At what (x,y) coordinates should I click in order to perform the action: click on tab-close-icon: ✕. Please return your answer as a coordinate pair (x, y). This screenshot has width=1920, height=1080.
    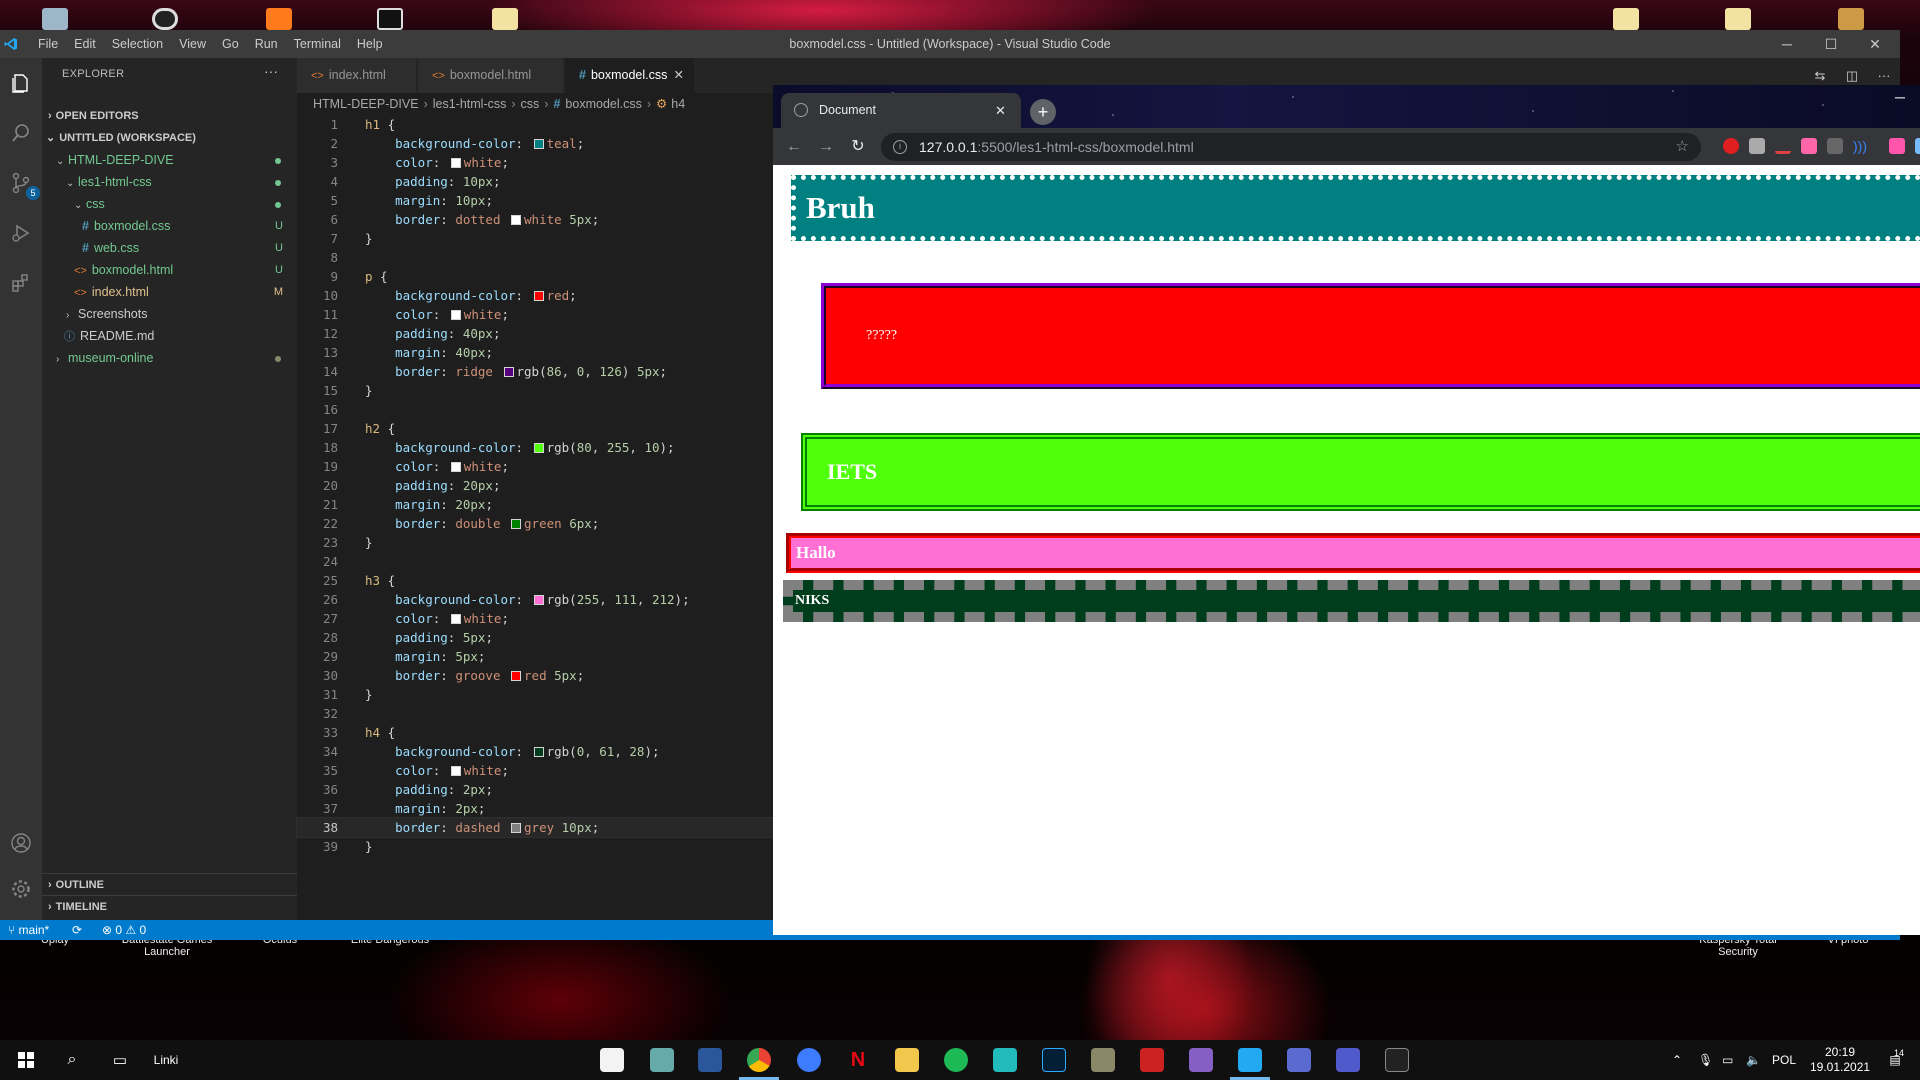
    Looking at the image, I should click on (1000, 110).